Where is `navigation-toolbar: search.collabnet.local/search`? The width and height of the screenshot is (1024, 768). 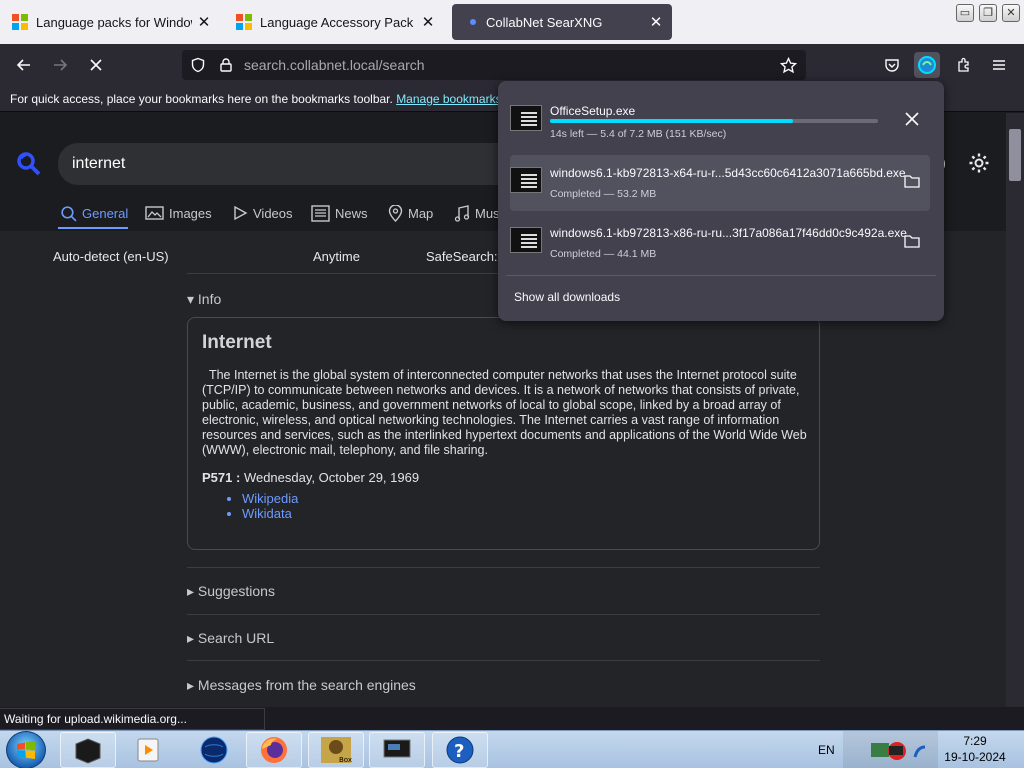 navigation-toolbar: search.collabnet.local/search is located at coordinates (512, 65).